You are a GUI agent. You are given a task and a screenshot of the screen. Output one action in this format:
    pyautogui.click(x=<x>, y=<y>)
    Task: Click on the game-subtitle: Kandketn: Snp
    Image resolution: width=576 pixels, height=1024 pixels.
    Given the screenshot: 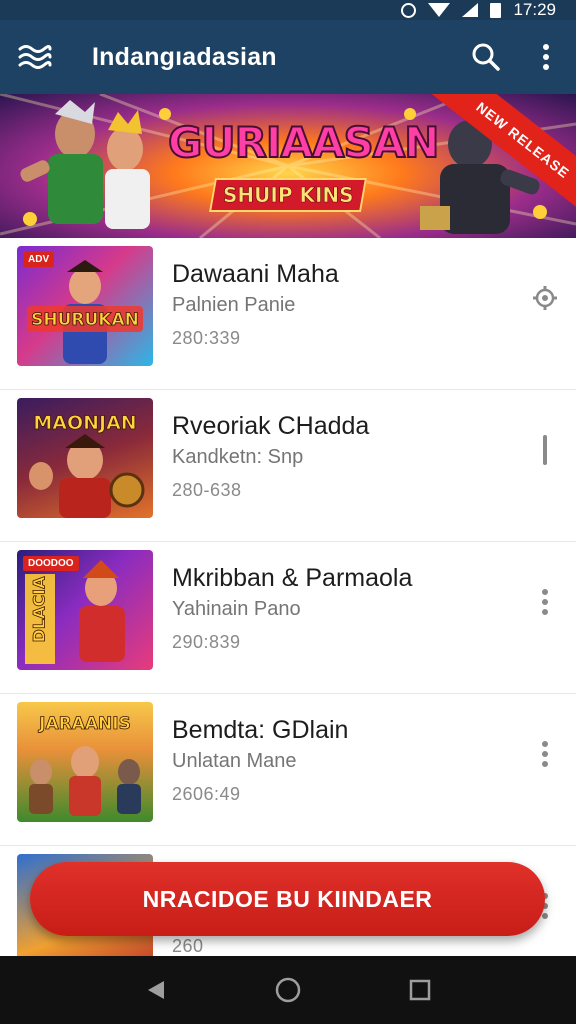 What is the action you would take?
    pyautogui.click(x=238, y=457)
    